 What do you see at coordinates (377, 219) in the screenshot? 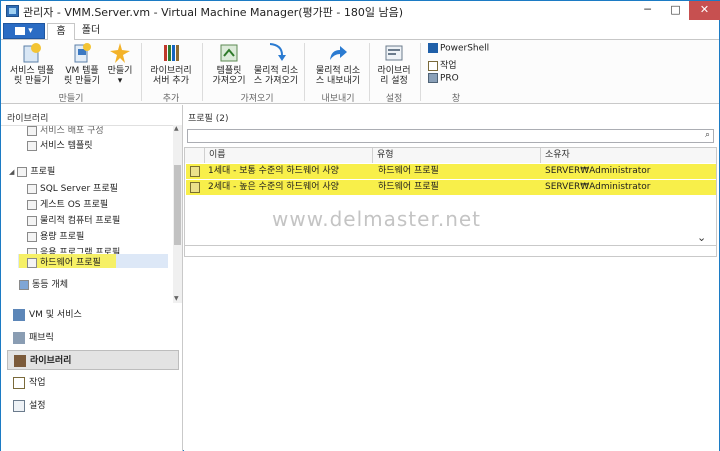
I see `watermark-text: www.delmaster.net` at bounding box center [377, 219].